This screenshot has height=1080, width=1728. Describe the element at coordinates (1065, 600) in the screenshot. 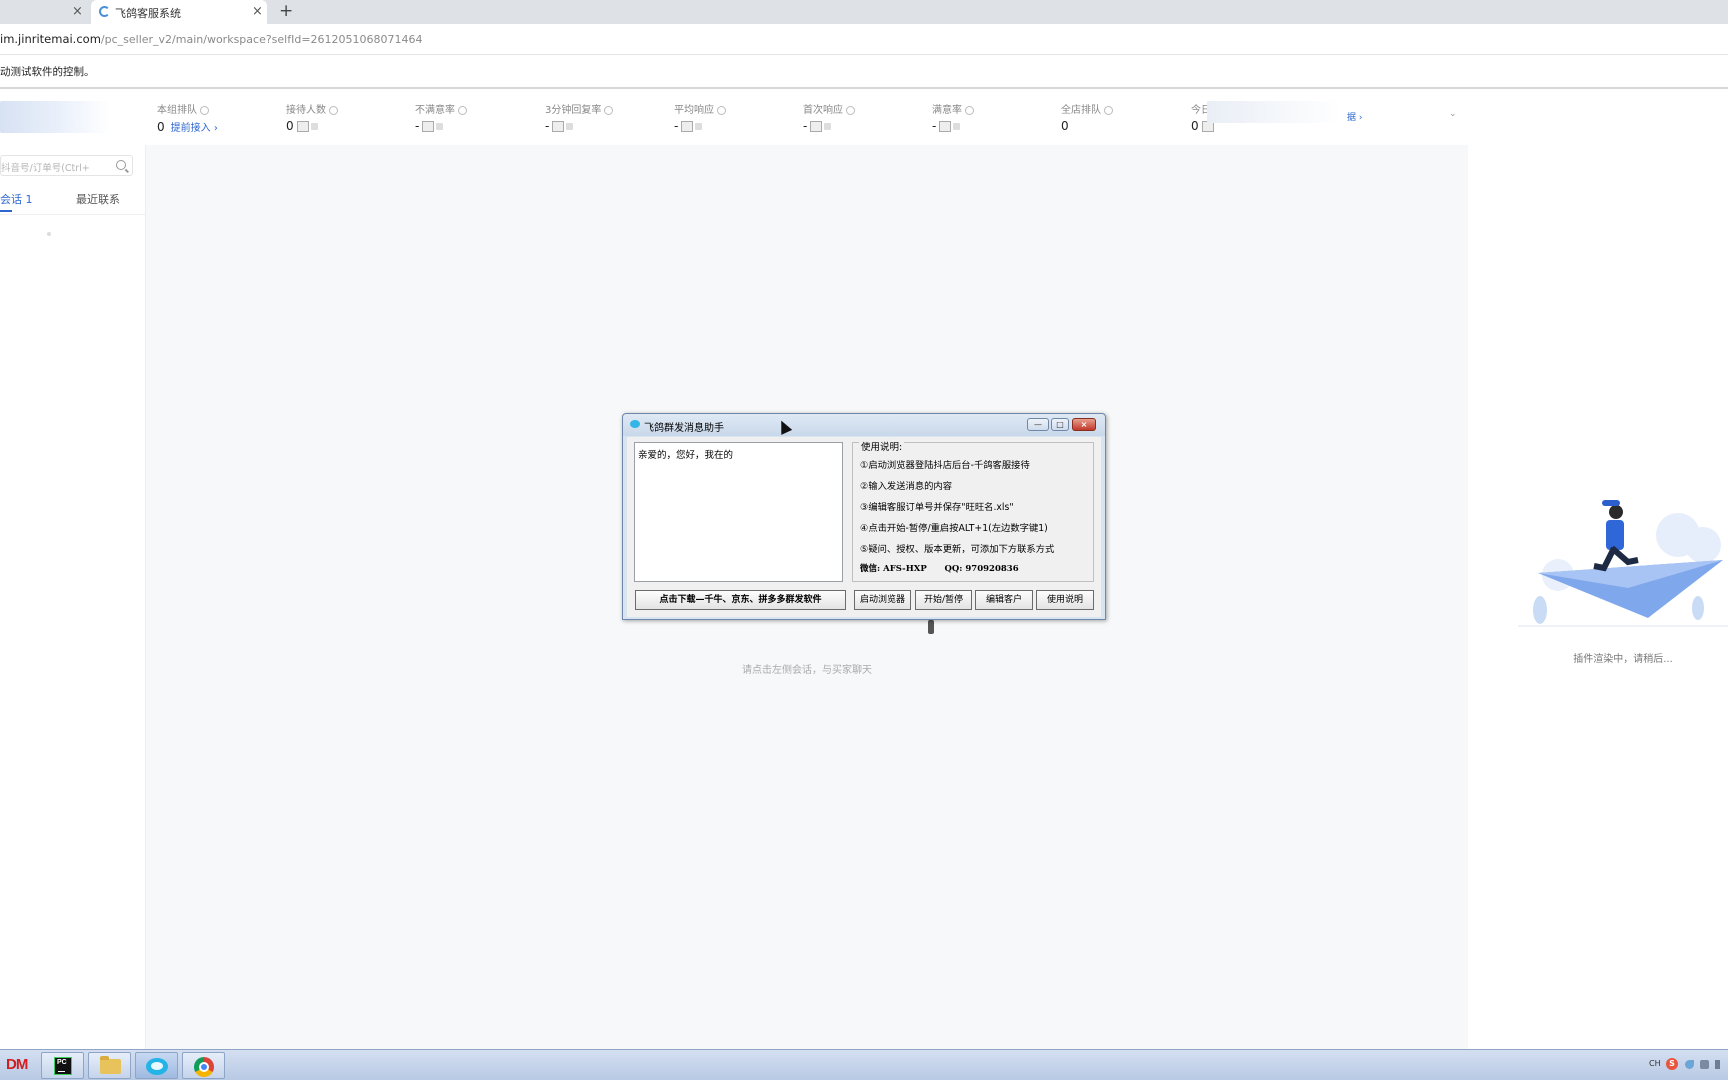

I see `usage-button: 使用说明` at that location.